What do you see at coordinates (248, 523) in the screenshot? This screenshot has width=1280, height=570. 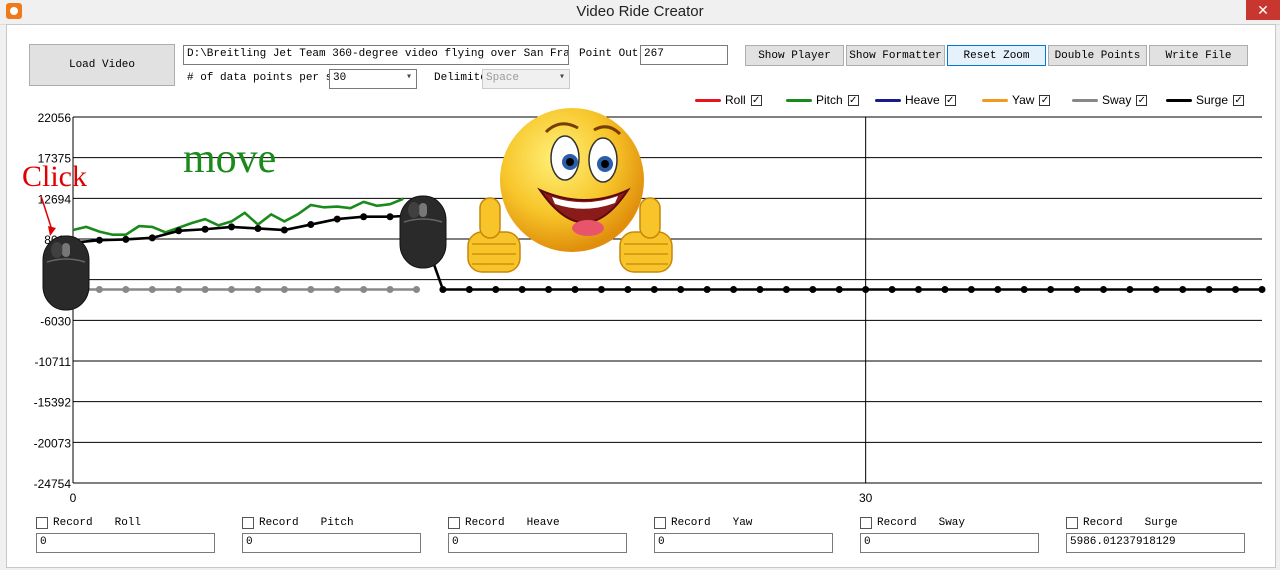 I see `record-checkbox-pitch` at bounding box center [248, 523].